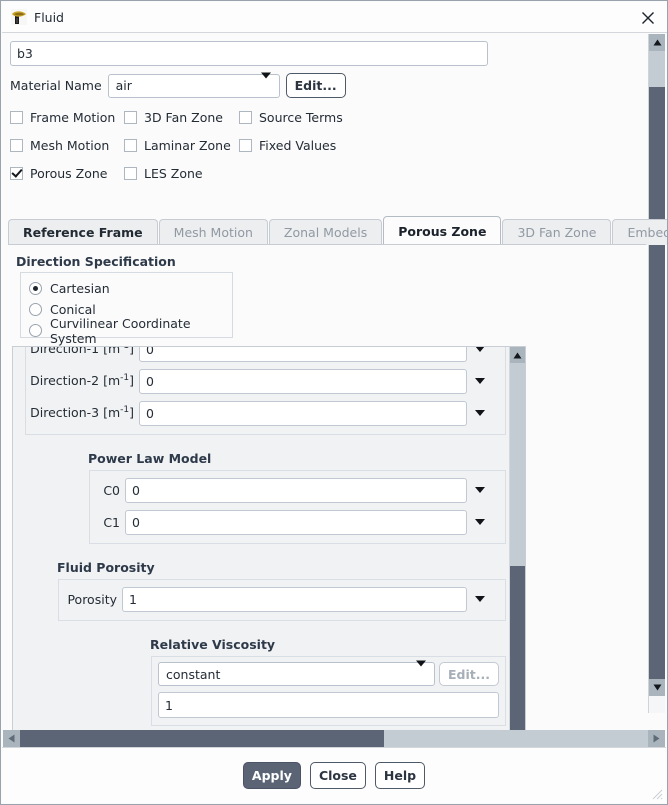 The height and width of the screenshot is (805, 668). What do you see at coordinates (213, 644) in the screenshot?
I see `relative-viscosity-title: Relative Viscosity` at bounding box center [213, 644].